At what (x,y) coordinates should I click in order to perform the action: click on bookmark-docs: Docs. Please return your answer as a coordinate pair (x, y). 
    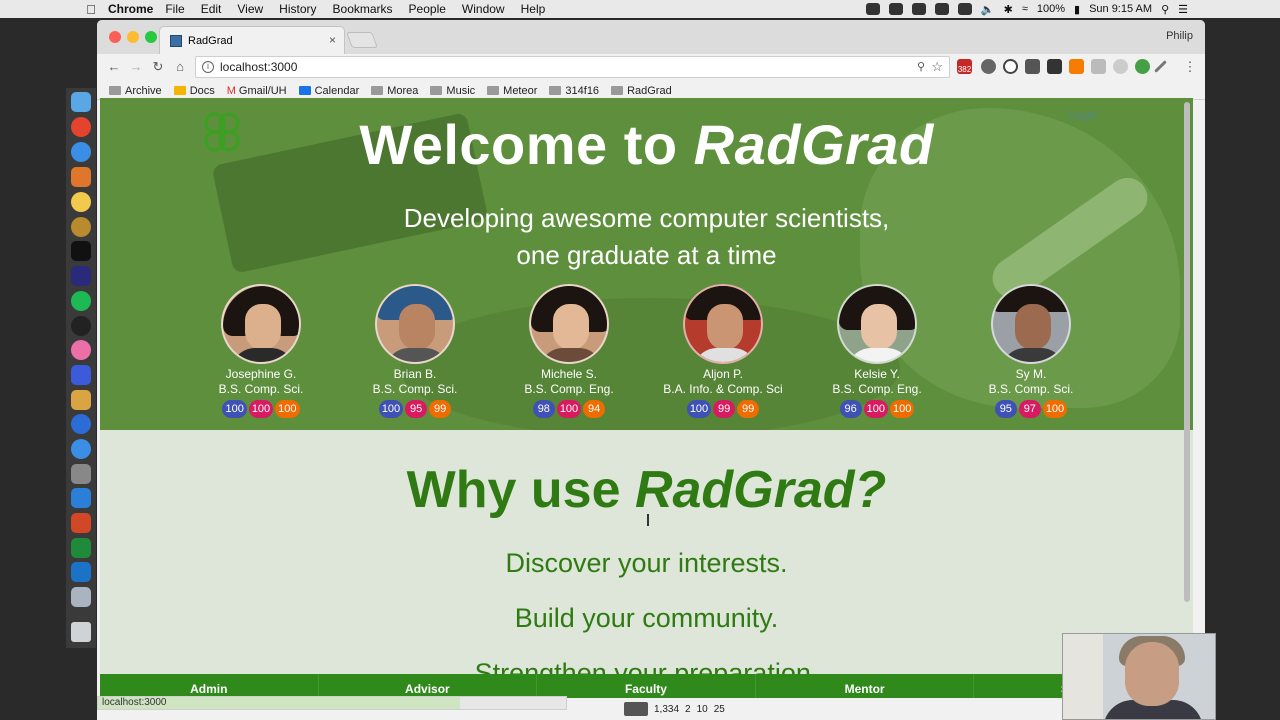
    Looking at the image, I should click on (194, 91).